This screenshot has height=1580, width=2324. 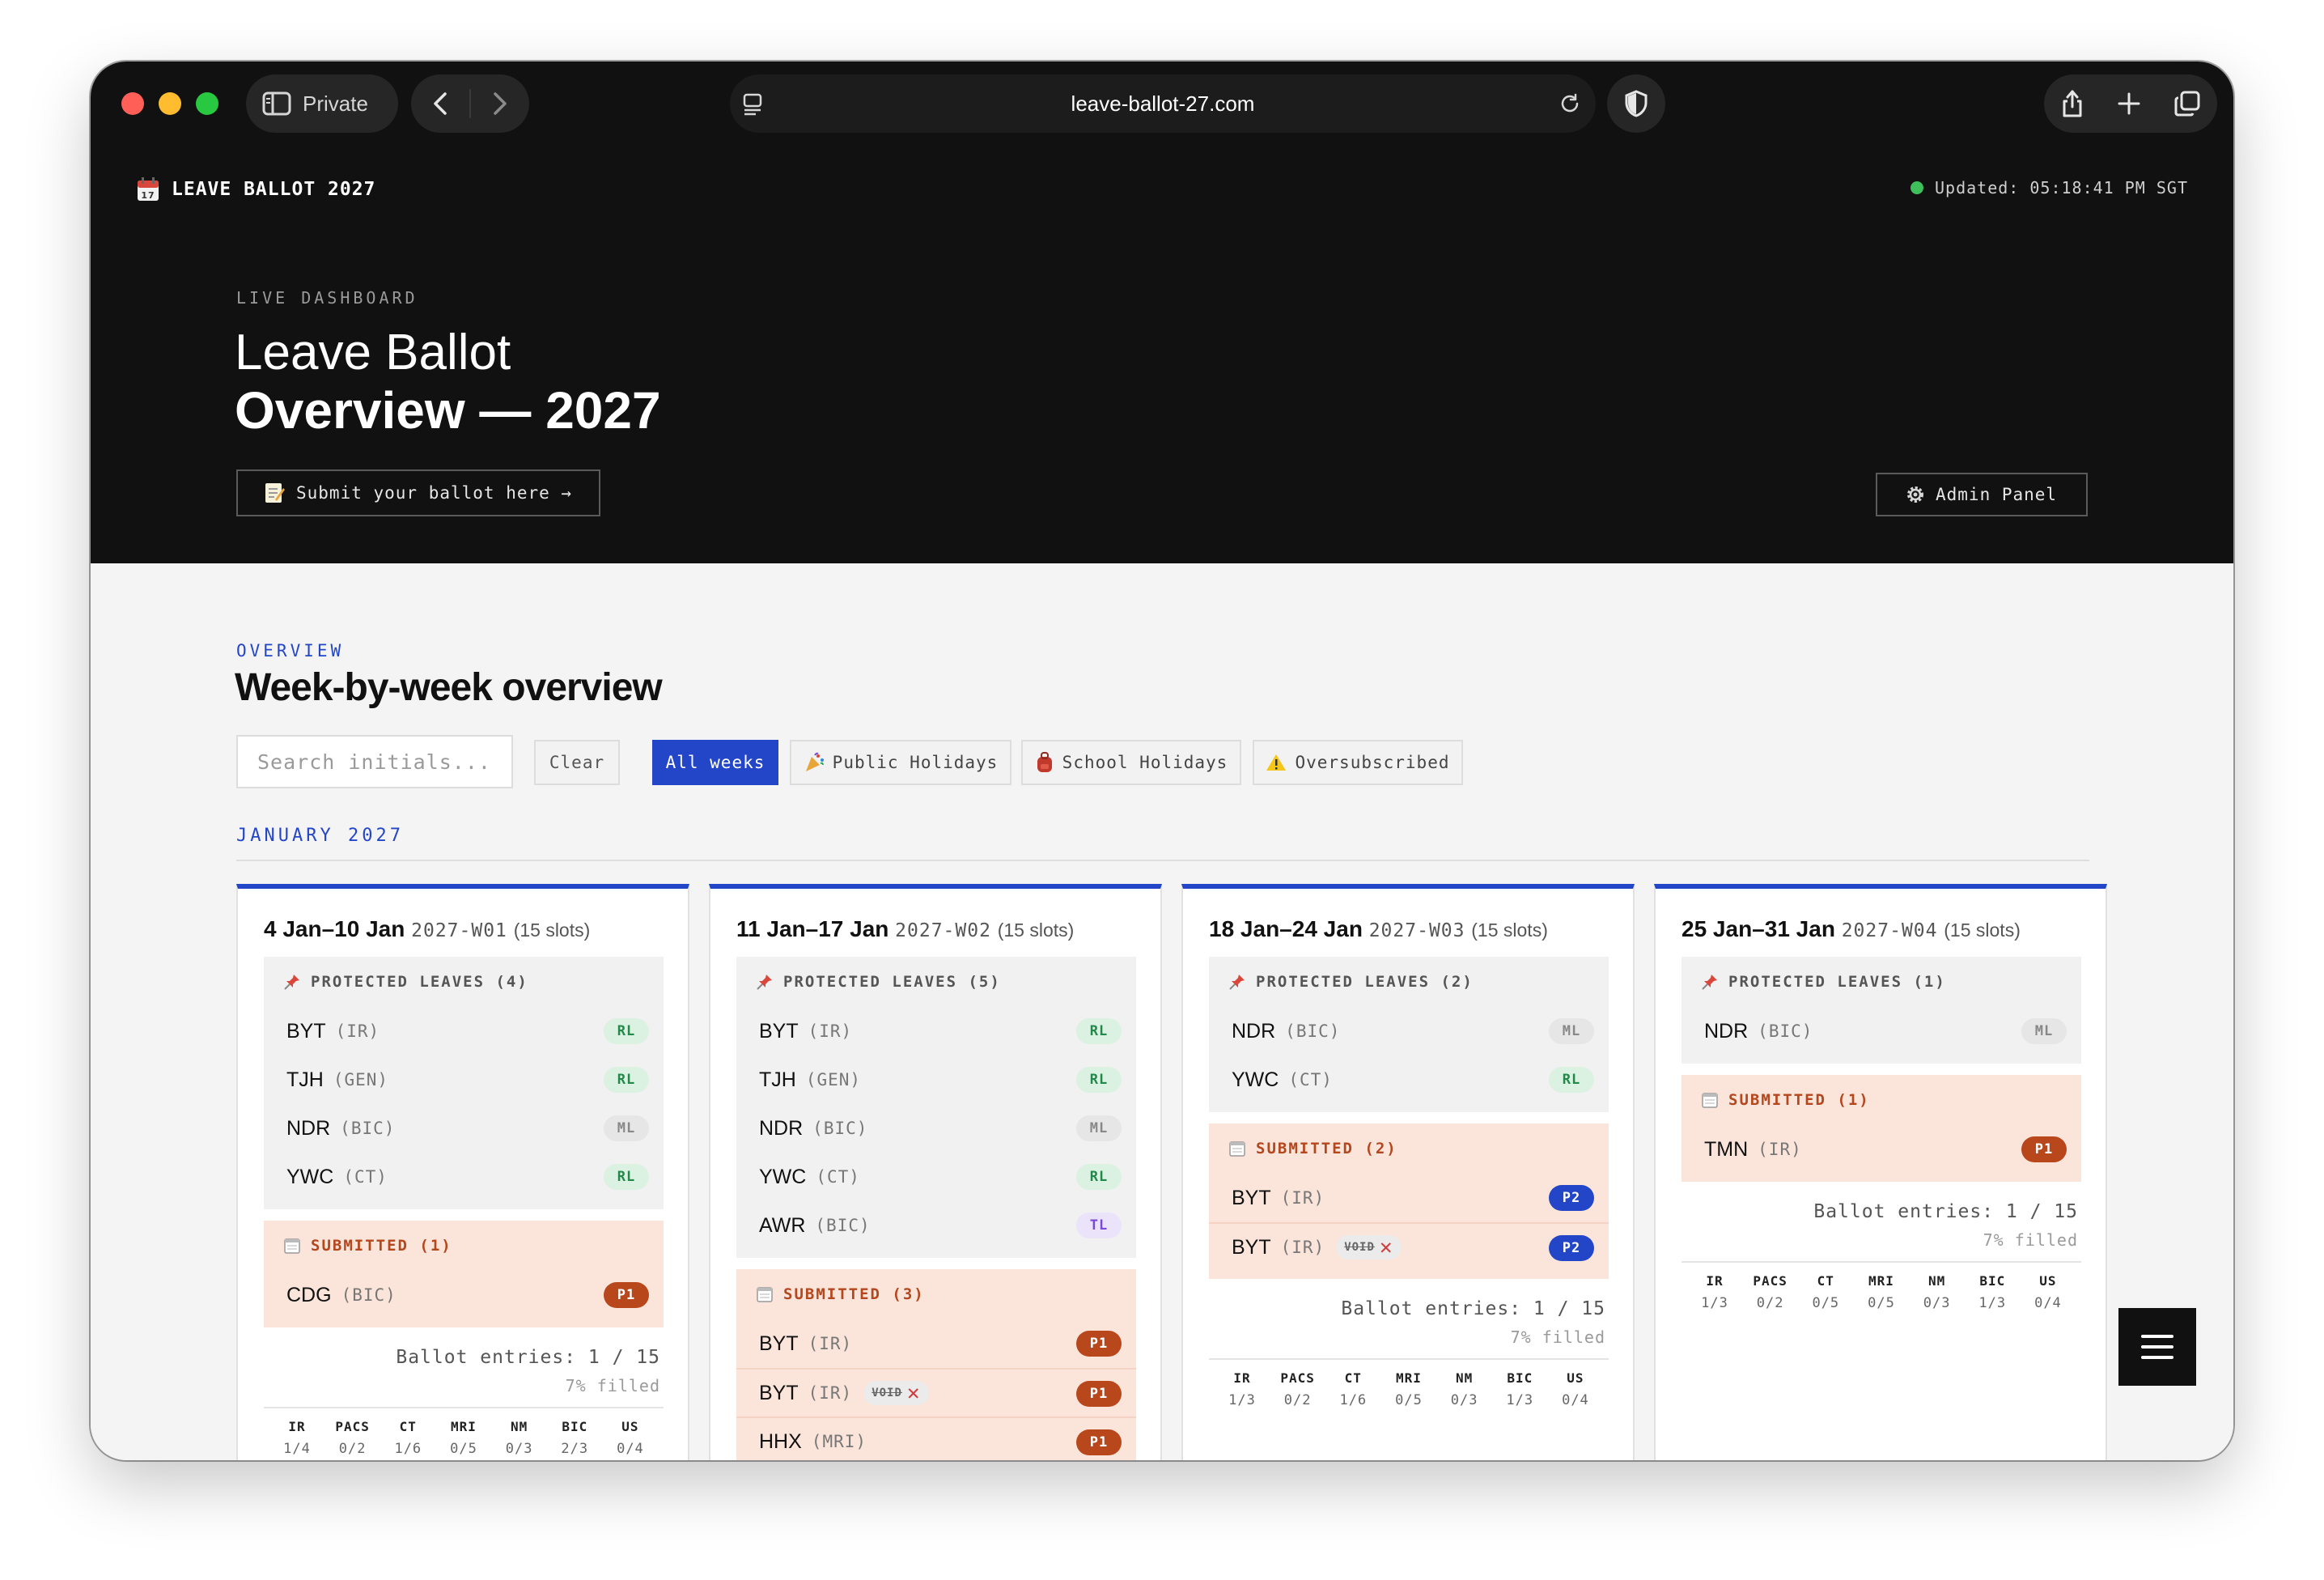 I want to click on modality-count: 1/4, so click(x=297, y=1449).